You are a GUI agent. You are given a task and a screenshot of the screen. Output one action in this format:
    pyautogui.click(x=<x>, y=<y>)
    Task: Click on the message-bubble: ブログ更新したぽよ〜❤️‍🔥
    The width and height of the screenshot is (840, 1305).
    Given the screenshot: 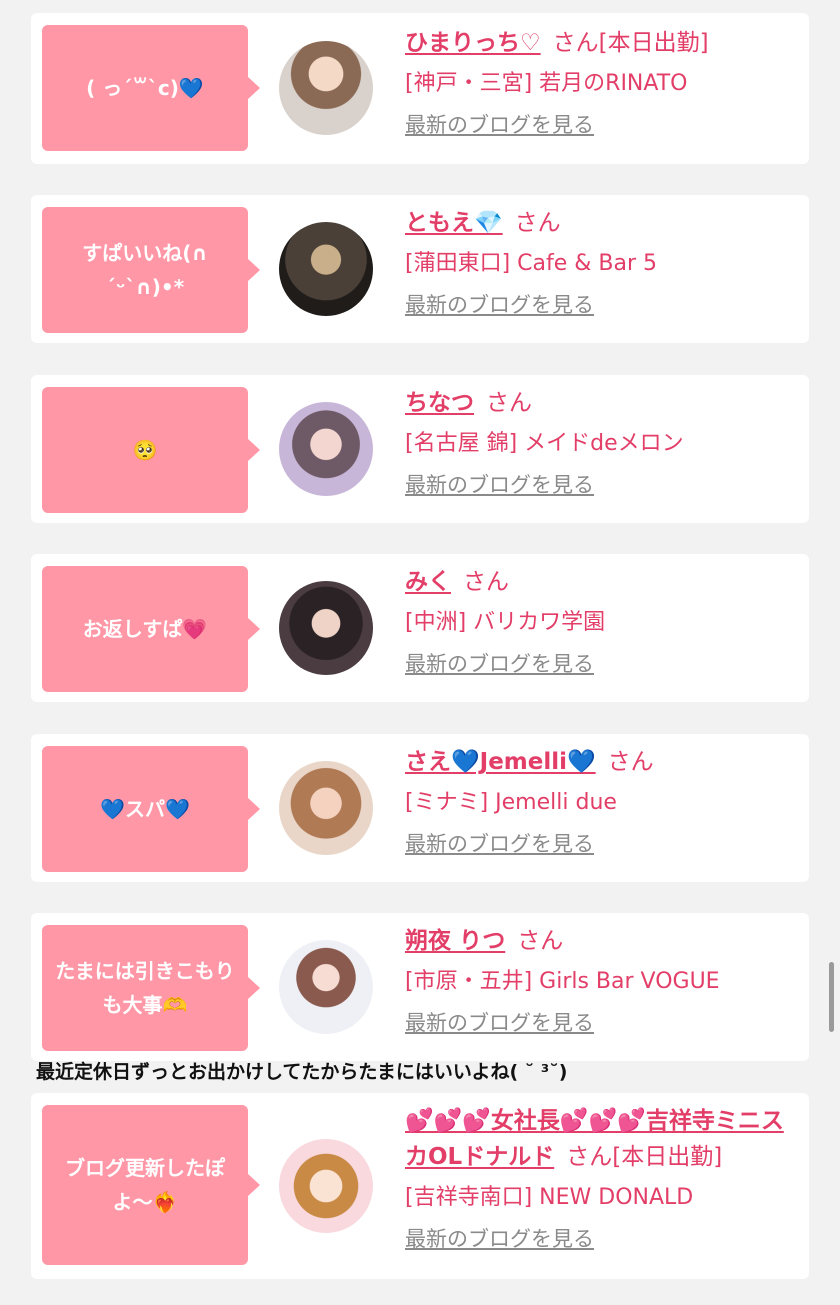 What is the action you would take?
    pyautogui.click(x=151, y=1185)
    